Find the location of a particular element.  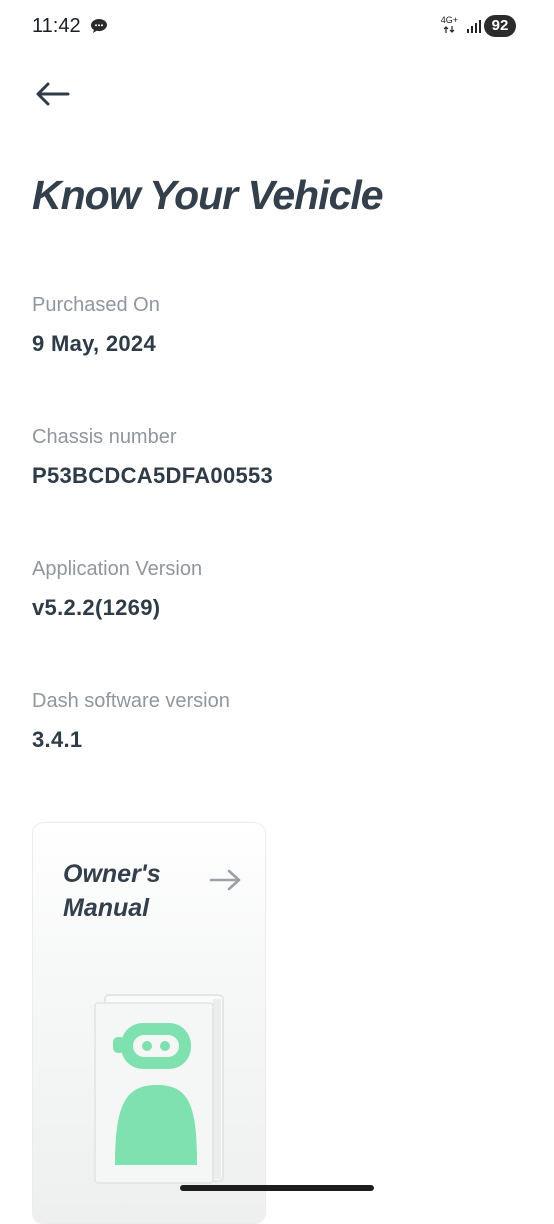

arrow-left-icon is located at coordinates (53, 94).